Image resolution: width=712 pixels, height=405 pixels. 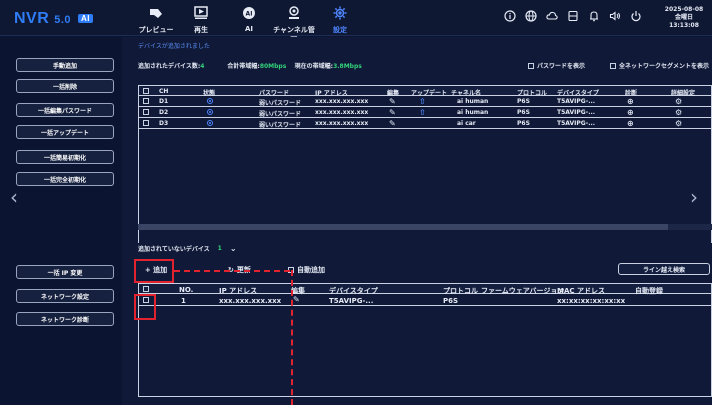 I want to click on speaker-icon, so click(x=615, y=16).